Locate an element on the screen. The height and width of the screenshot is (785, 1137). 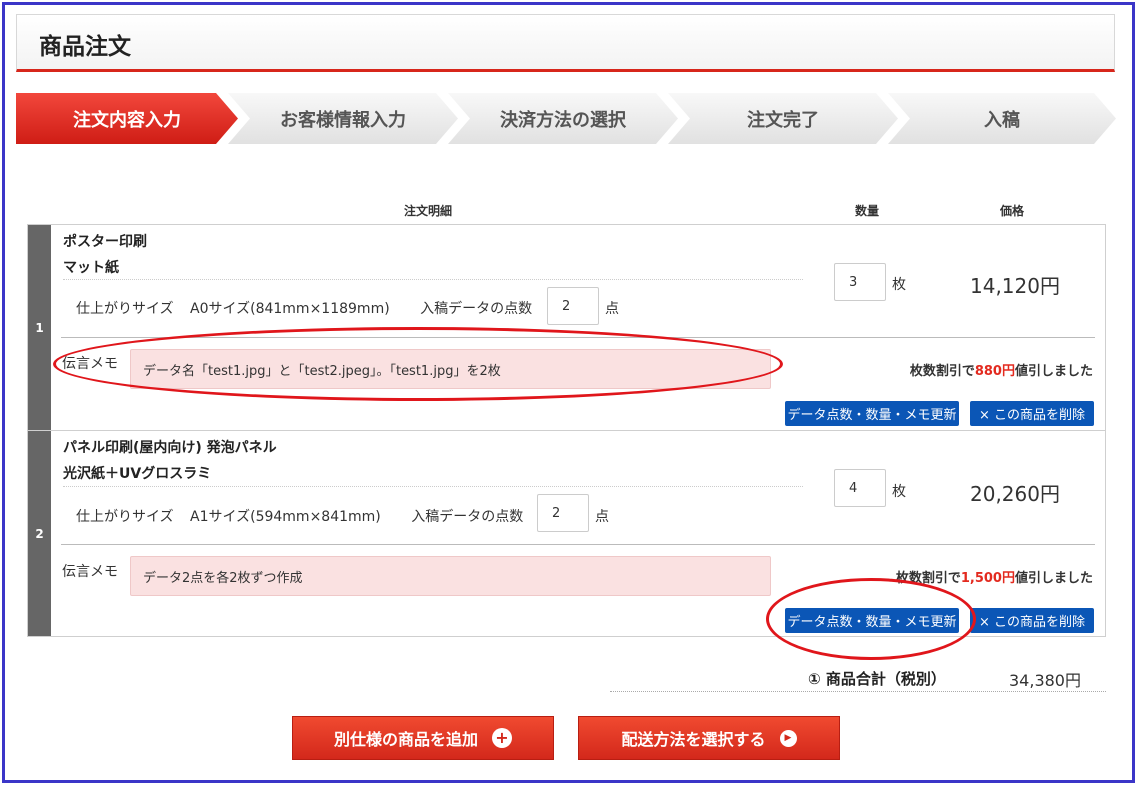
step-upload: 入稿 is located at coordinates (1002, 118).